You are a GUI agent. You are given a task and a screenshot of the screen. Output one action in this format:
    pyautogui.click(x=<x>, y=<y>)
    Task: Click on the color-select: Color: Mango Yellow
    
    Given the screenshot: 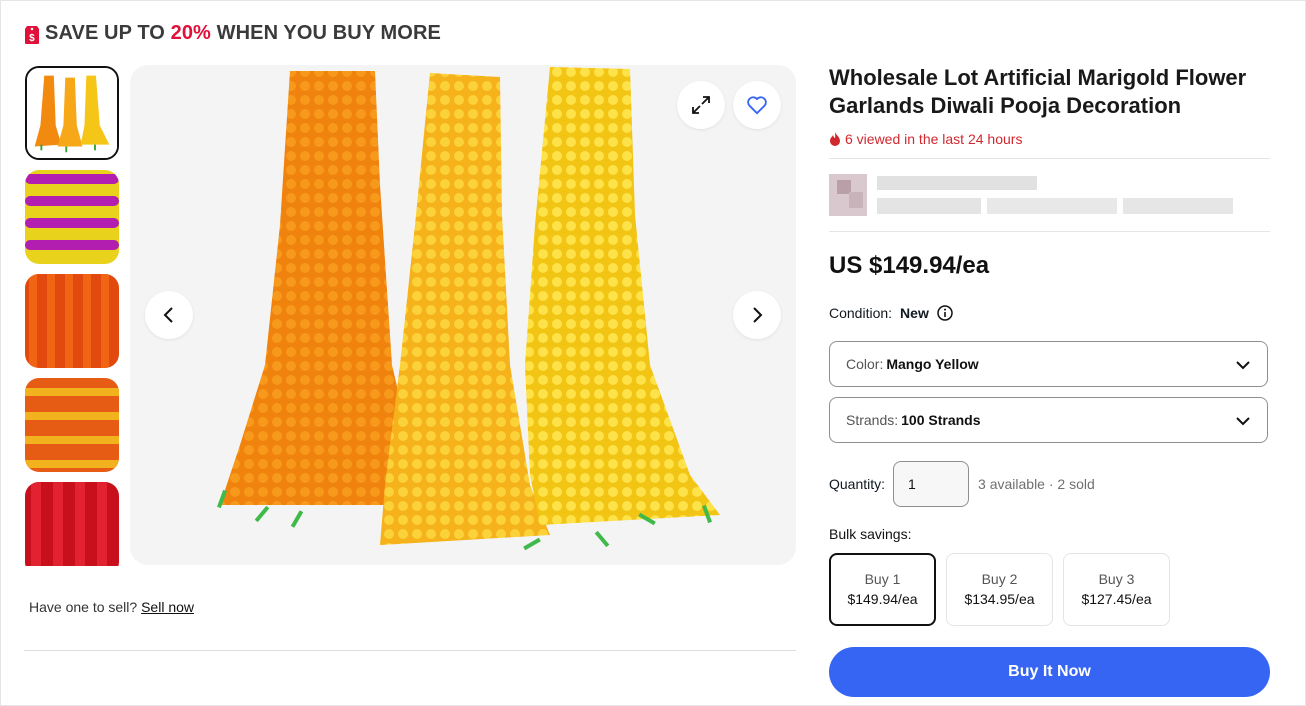 What is the action you would take?
    pyautogui.click(x=1048, y=364)
    